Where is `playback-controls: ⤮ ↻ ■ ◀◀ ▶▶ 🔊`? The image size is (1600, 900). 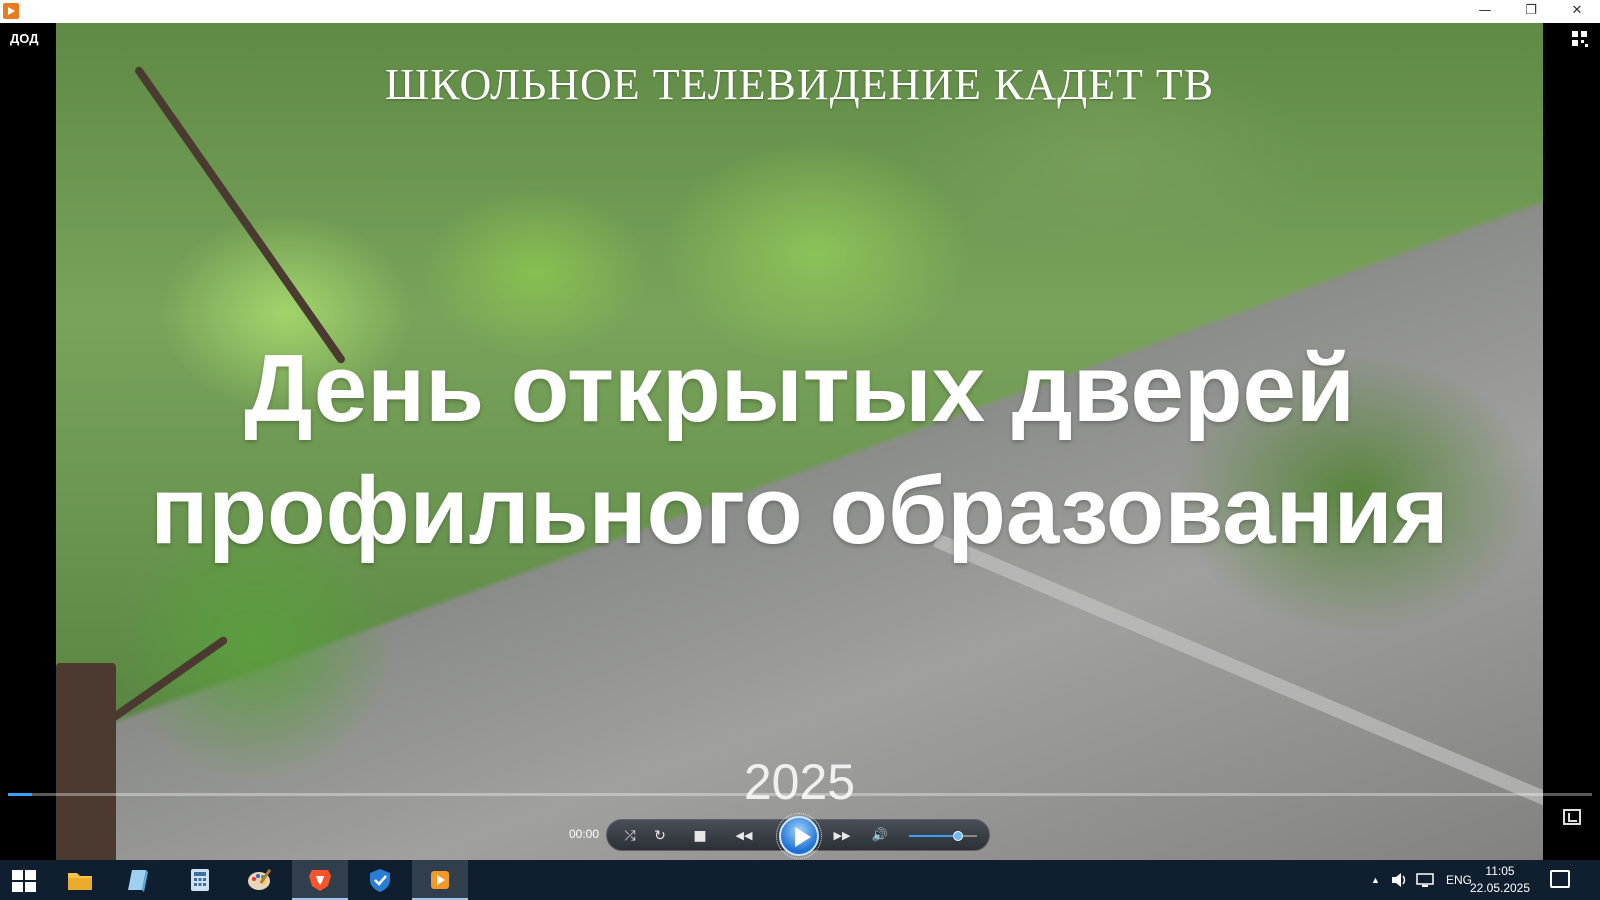
playback-controls: ⤮ ↻ ■ ◀◀ ▶▶ 🔊 is located at coordinates (798, 836).